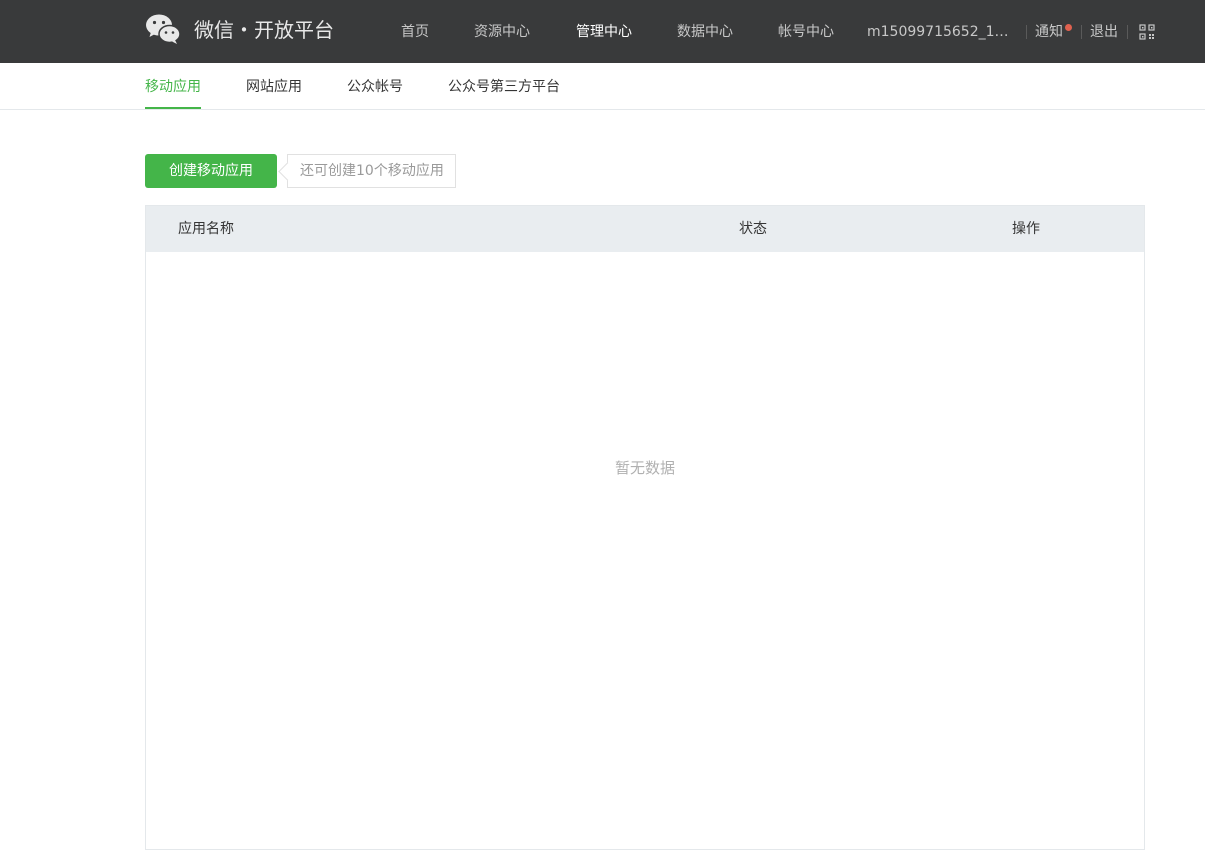  Describe the element at coordinates (173, 87) in the screenshot. I see `tab-mobile-apps: 移动应用` at that location.